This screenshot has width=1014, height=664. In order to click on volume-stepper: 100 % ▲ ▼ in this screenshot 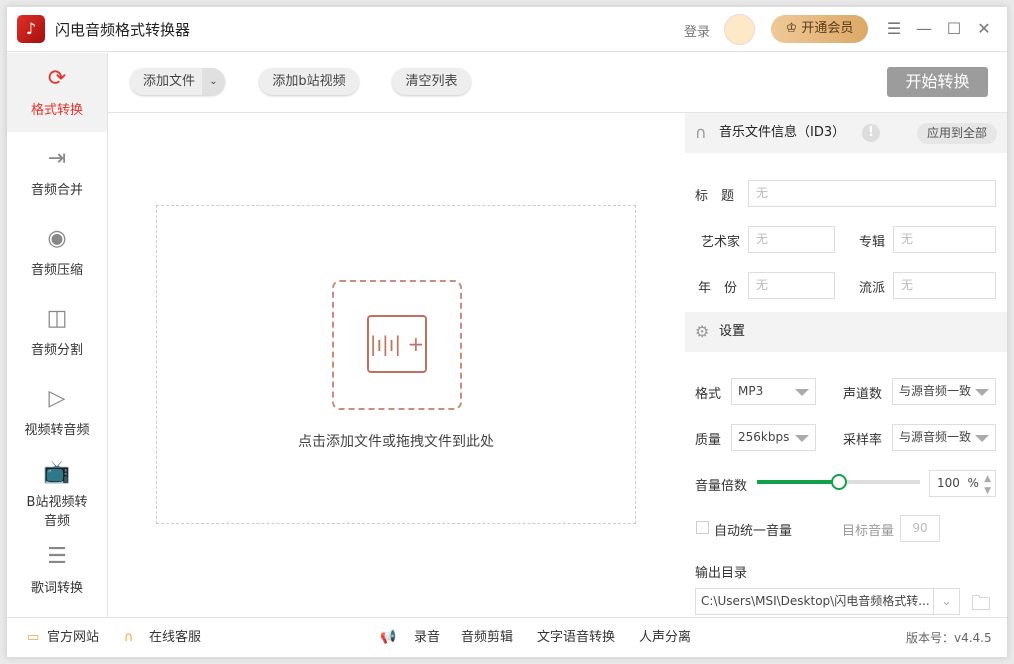, I will do `click(962, 483)`.